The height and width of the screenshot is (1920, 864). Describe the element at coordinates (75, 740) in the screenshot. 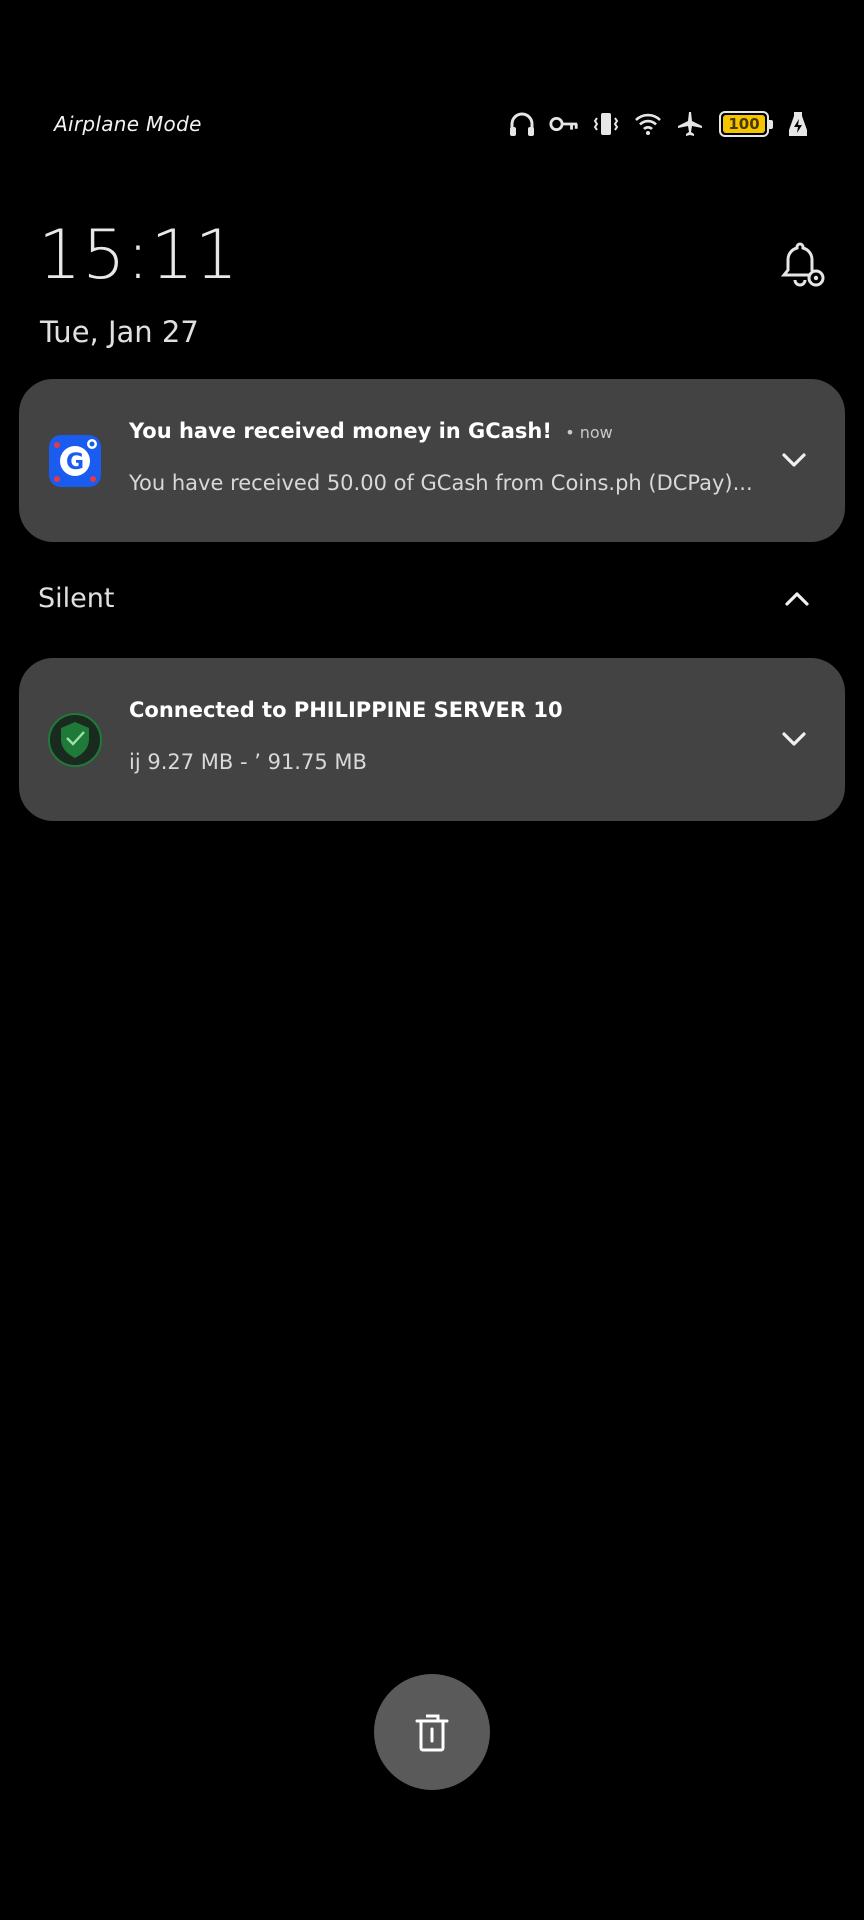

I see `vpn-shield-icon` at that location.